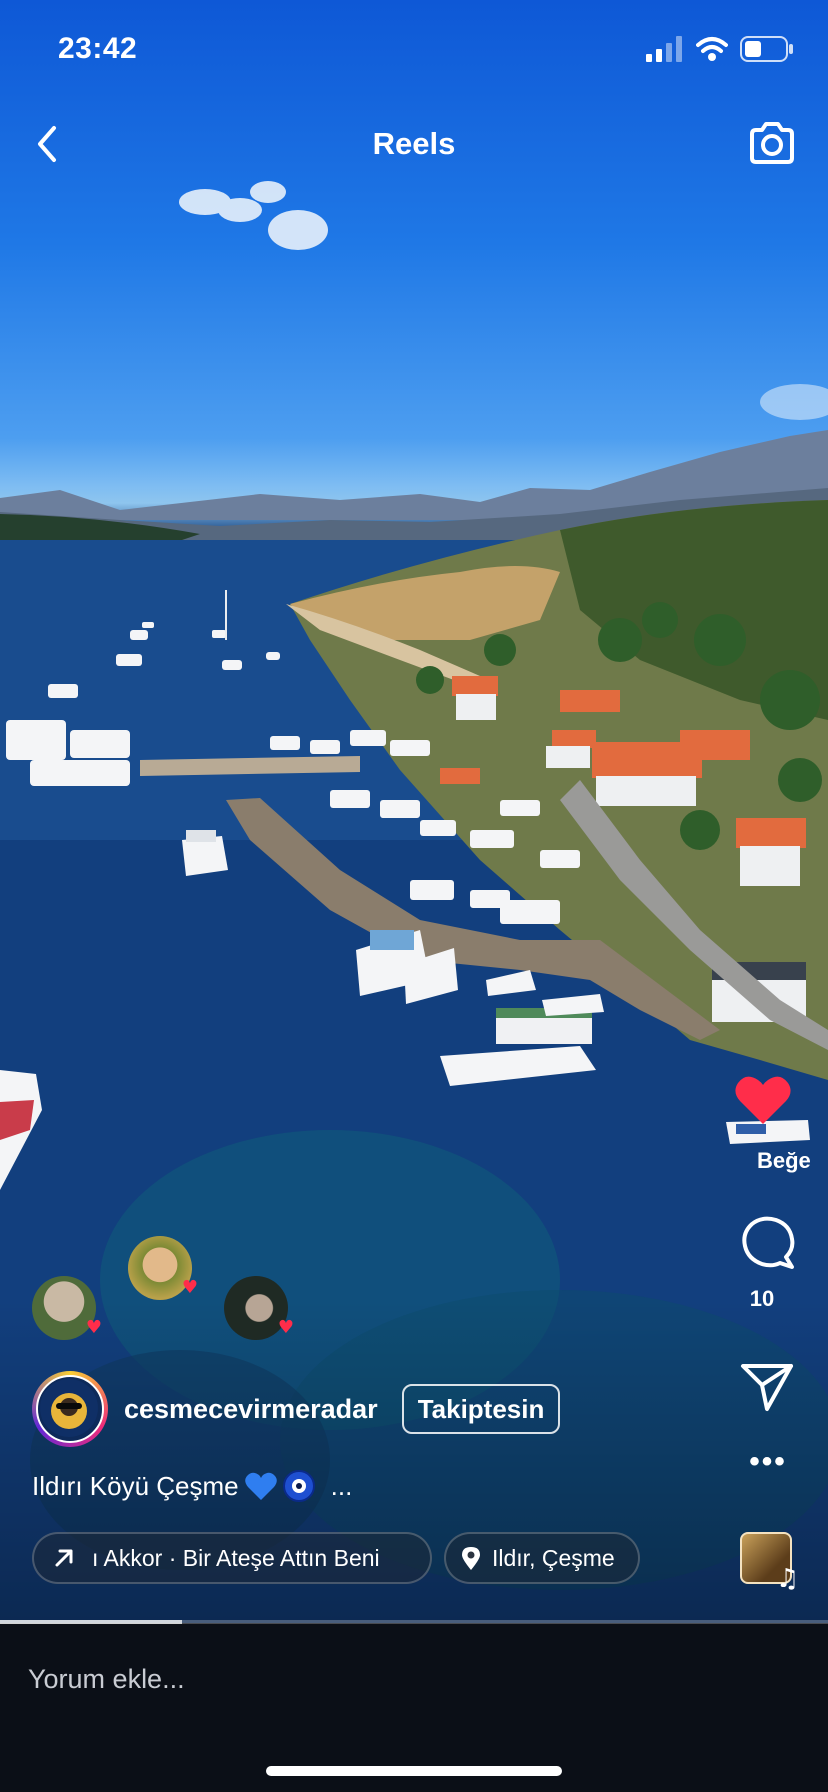 The image size is (828, 1792). What do you see at coordinates (784, 1160) in the screenshot?
I see `like-label: Beğe` at bounding box center [784, 1160].